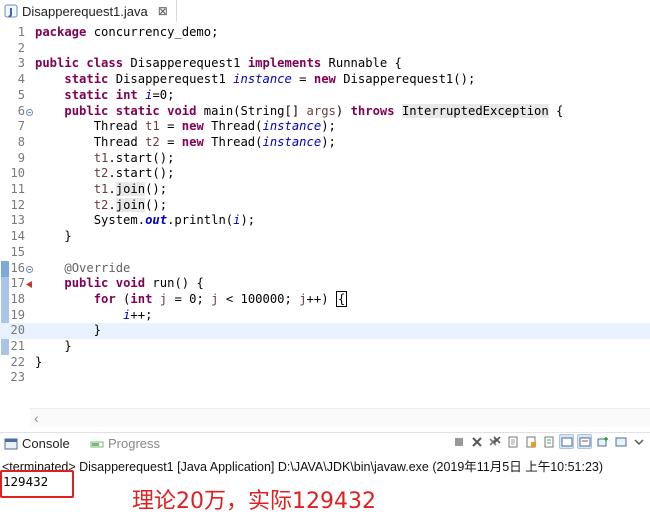 This screenshot has width=650, height=523. I want to click on word-wrap-icon, so click(548, 441).